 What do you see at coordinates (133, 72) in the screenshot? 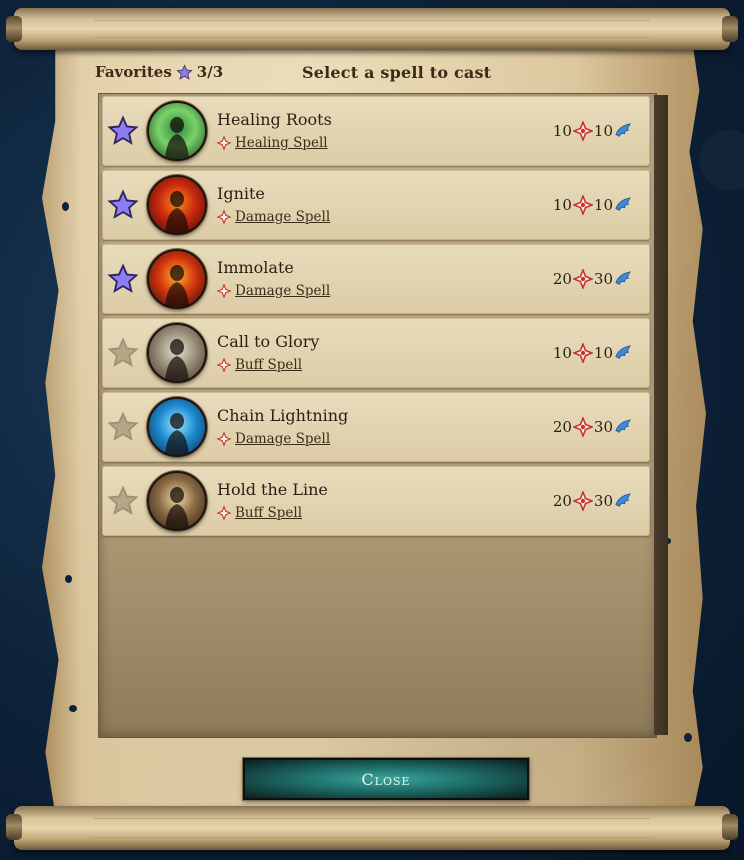
I see `favorites-label: Favorites` at bounding box center [133, 72].